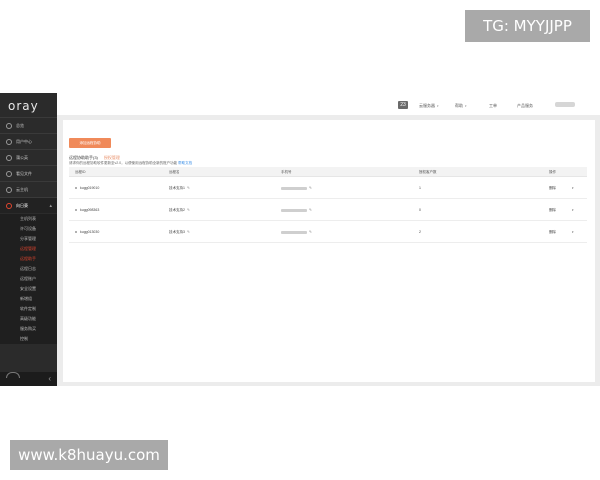 This screenshot has width=600, height=480. Describe the element at coordinates (20, 125) in the screenshot. I see `sidebar-item-label: 总览` at that location.